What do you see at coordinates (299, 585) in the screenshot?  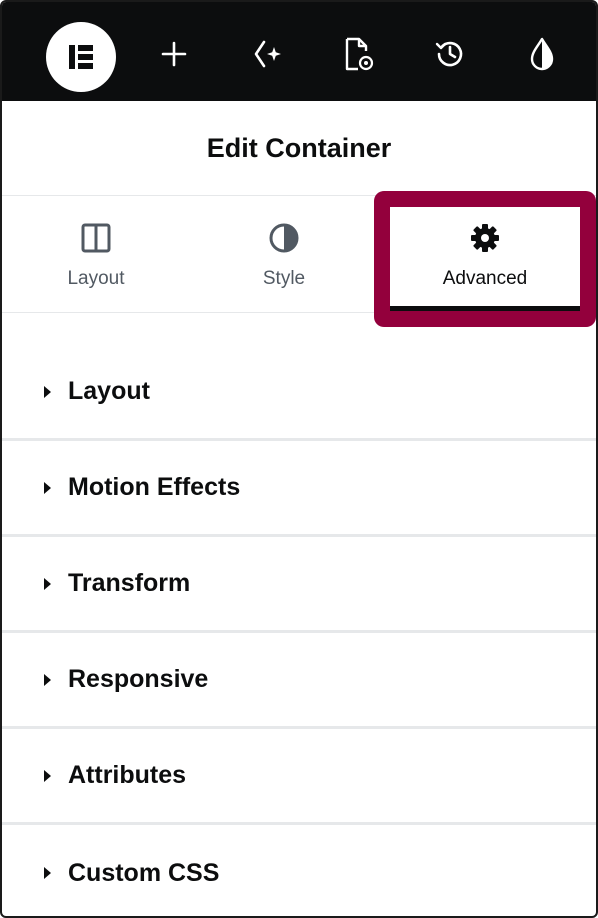 I see `section-transform: Transform` at bounding box center [299, 585].